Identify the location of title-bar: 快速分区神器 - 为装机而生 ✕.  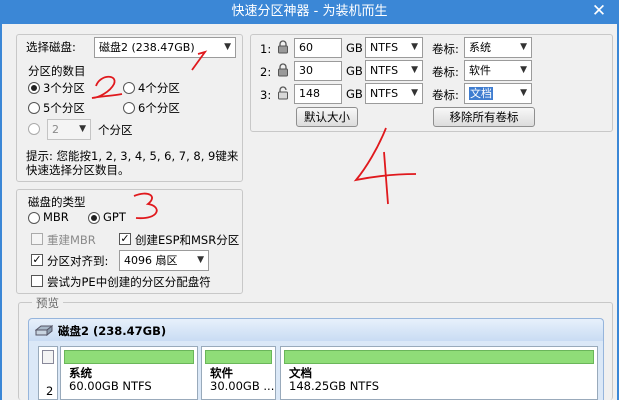
(309, 12).